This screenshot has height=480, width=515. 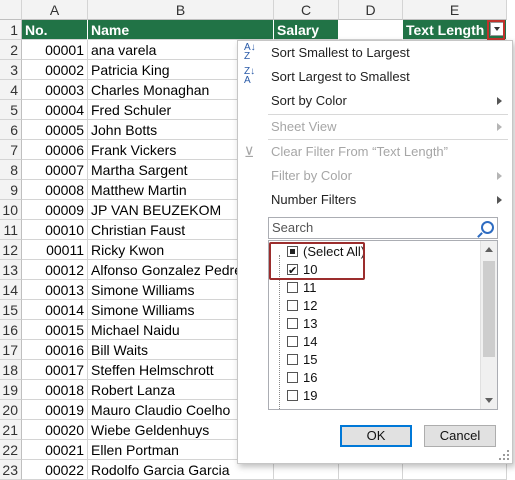 I want to click on row-header: 14, so click(x=11, y=290).